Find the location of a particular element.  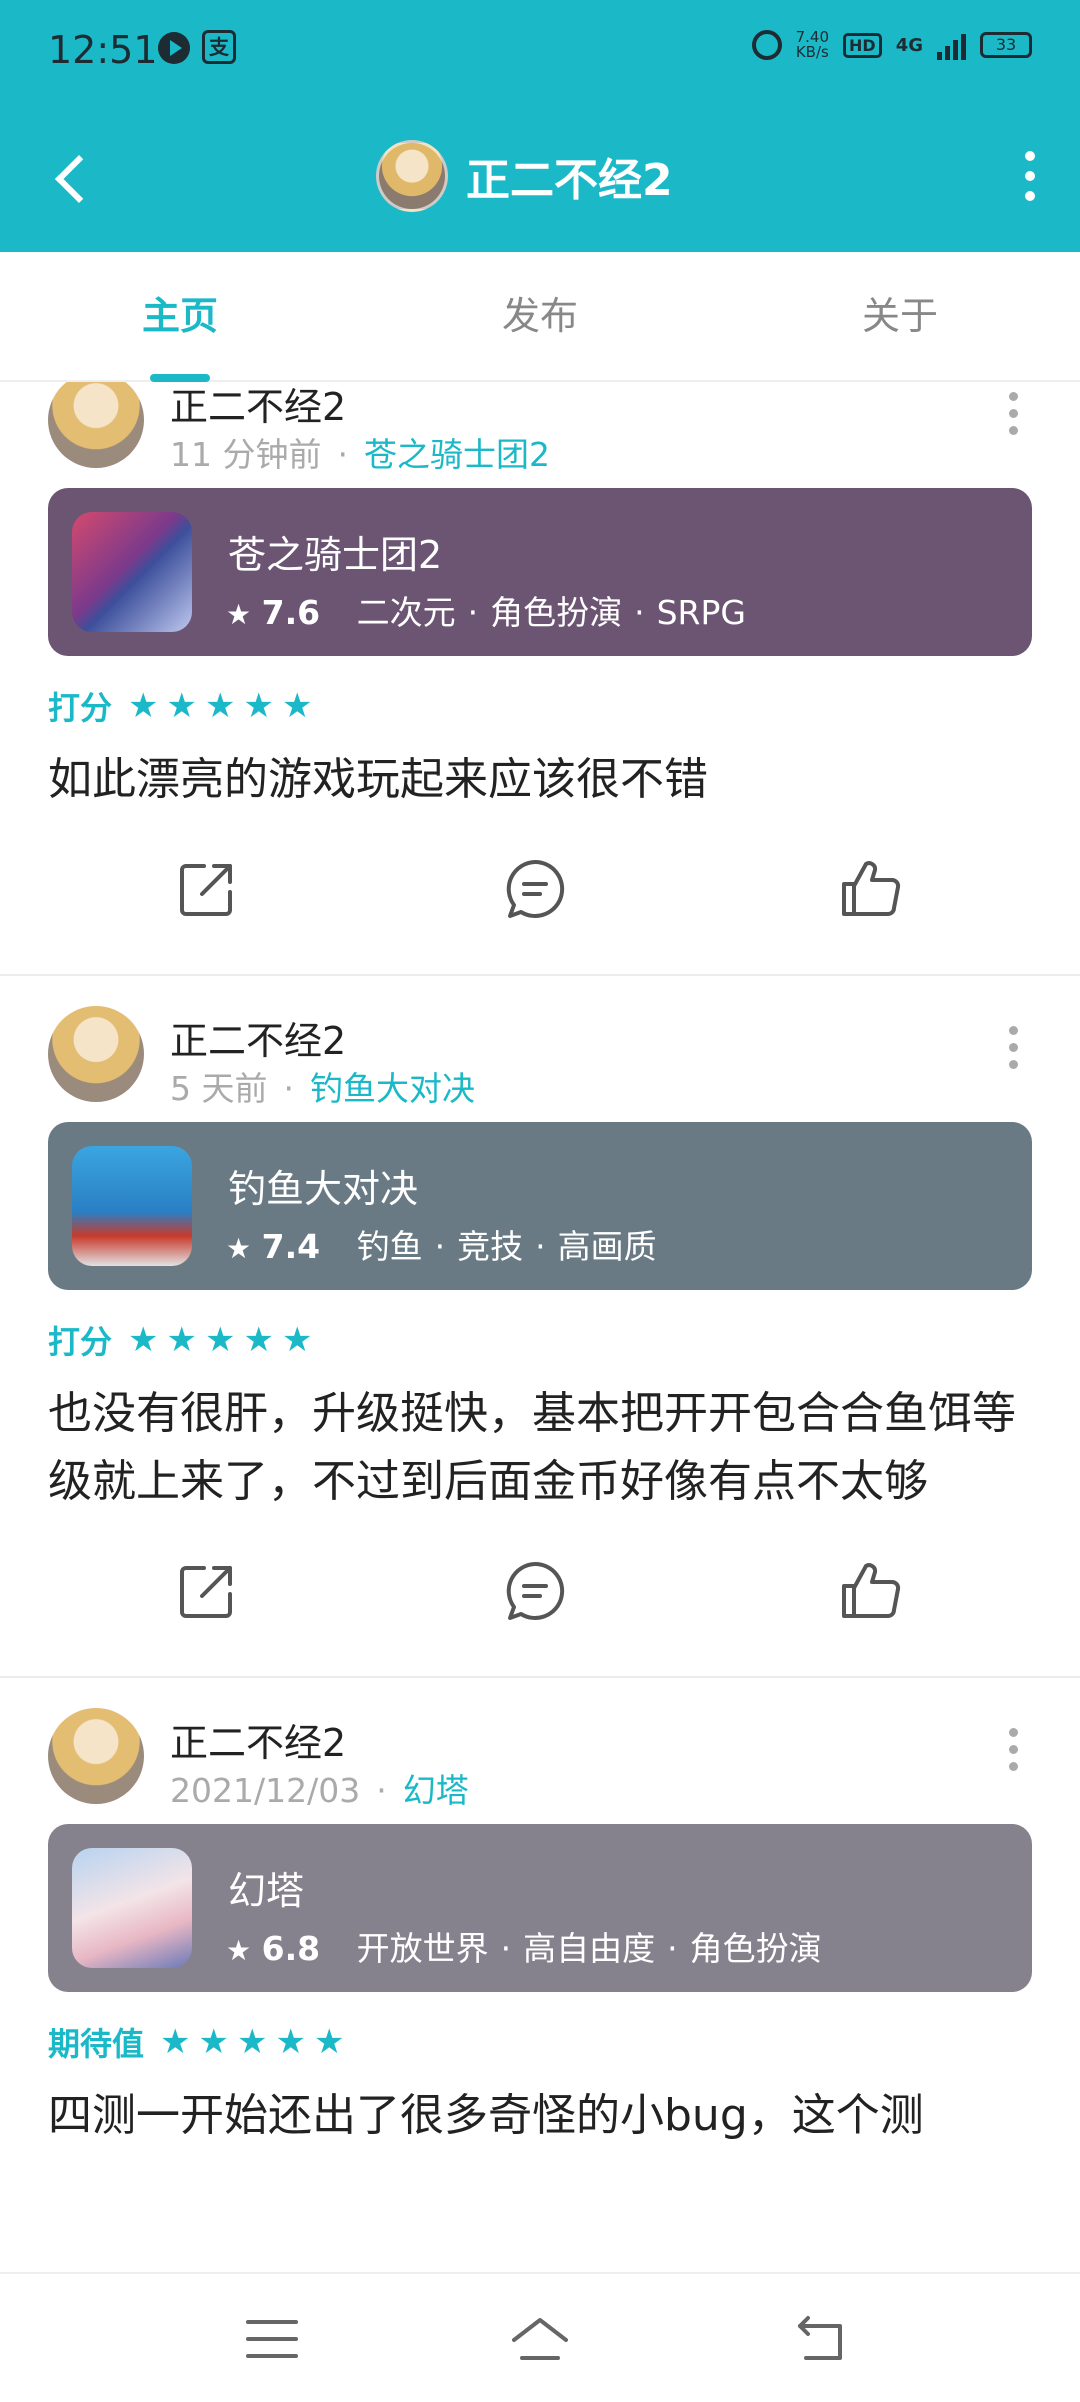

game-card: 苍之骑士团2 ★ 7.6 二次元 · 角色扮演 · SRPG is located at coordinates (540, 572).